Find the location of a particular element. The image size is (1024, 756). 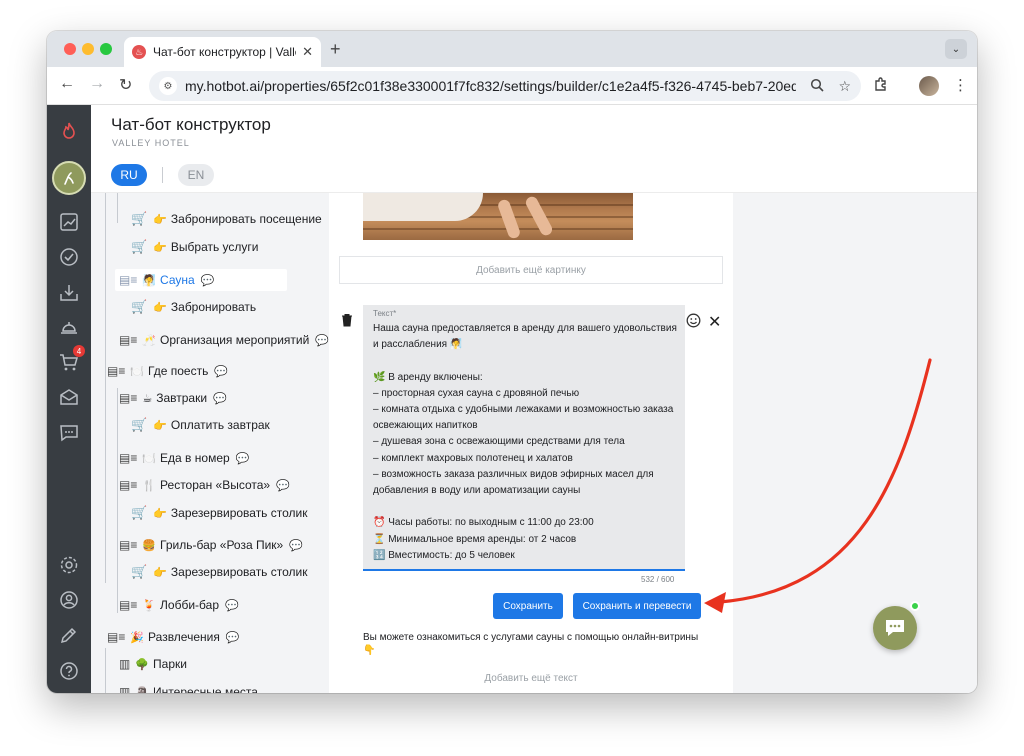

text-line: и расслабления 🧖 is located at coordinates (418, 345).